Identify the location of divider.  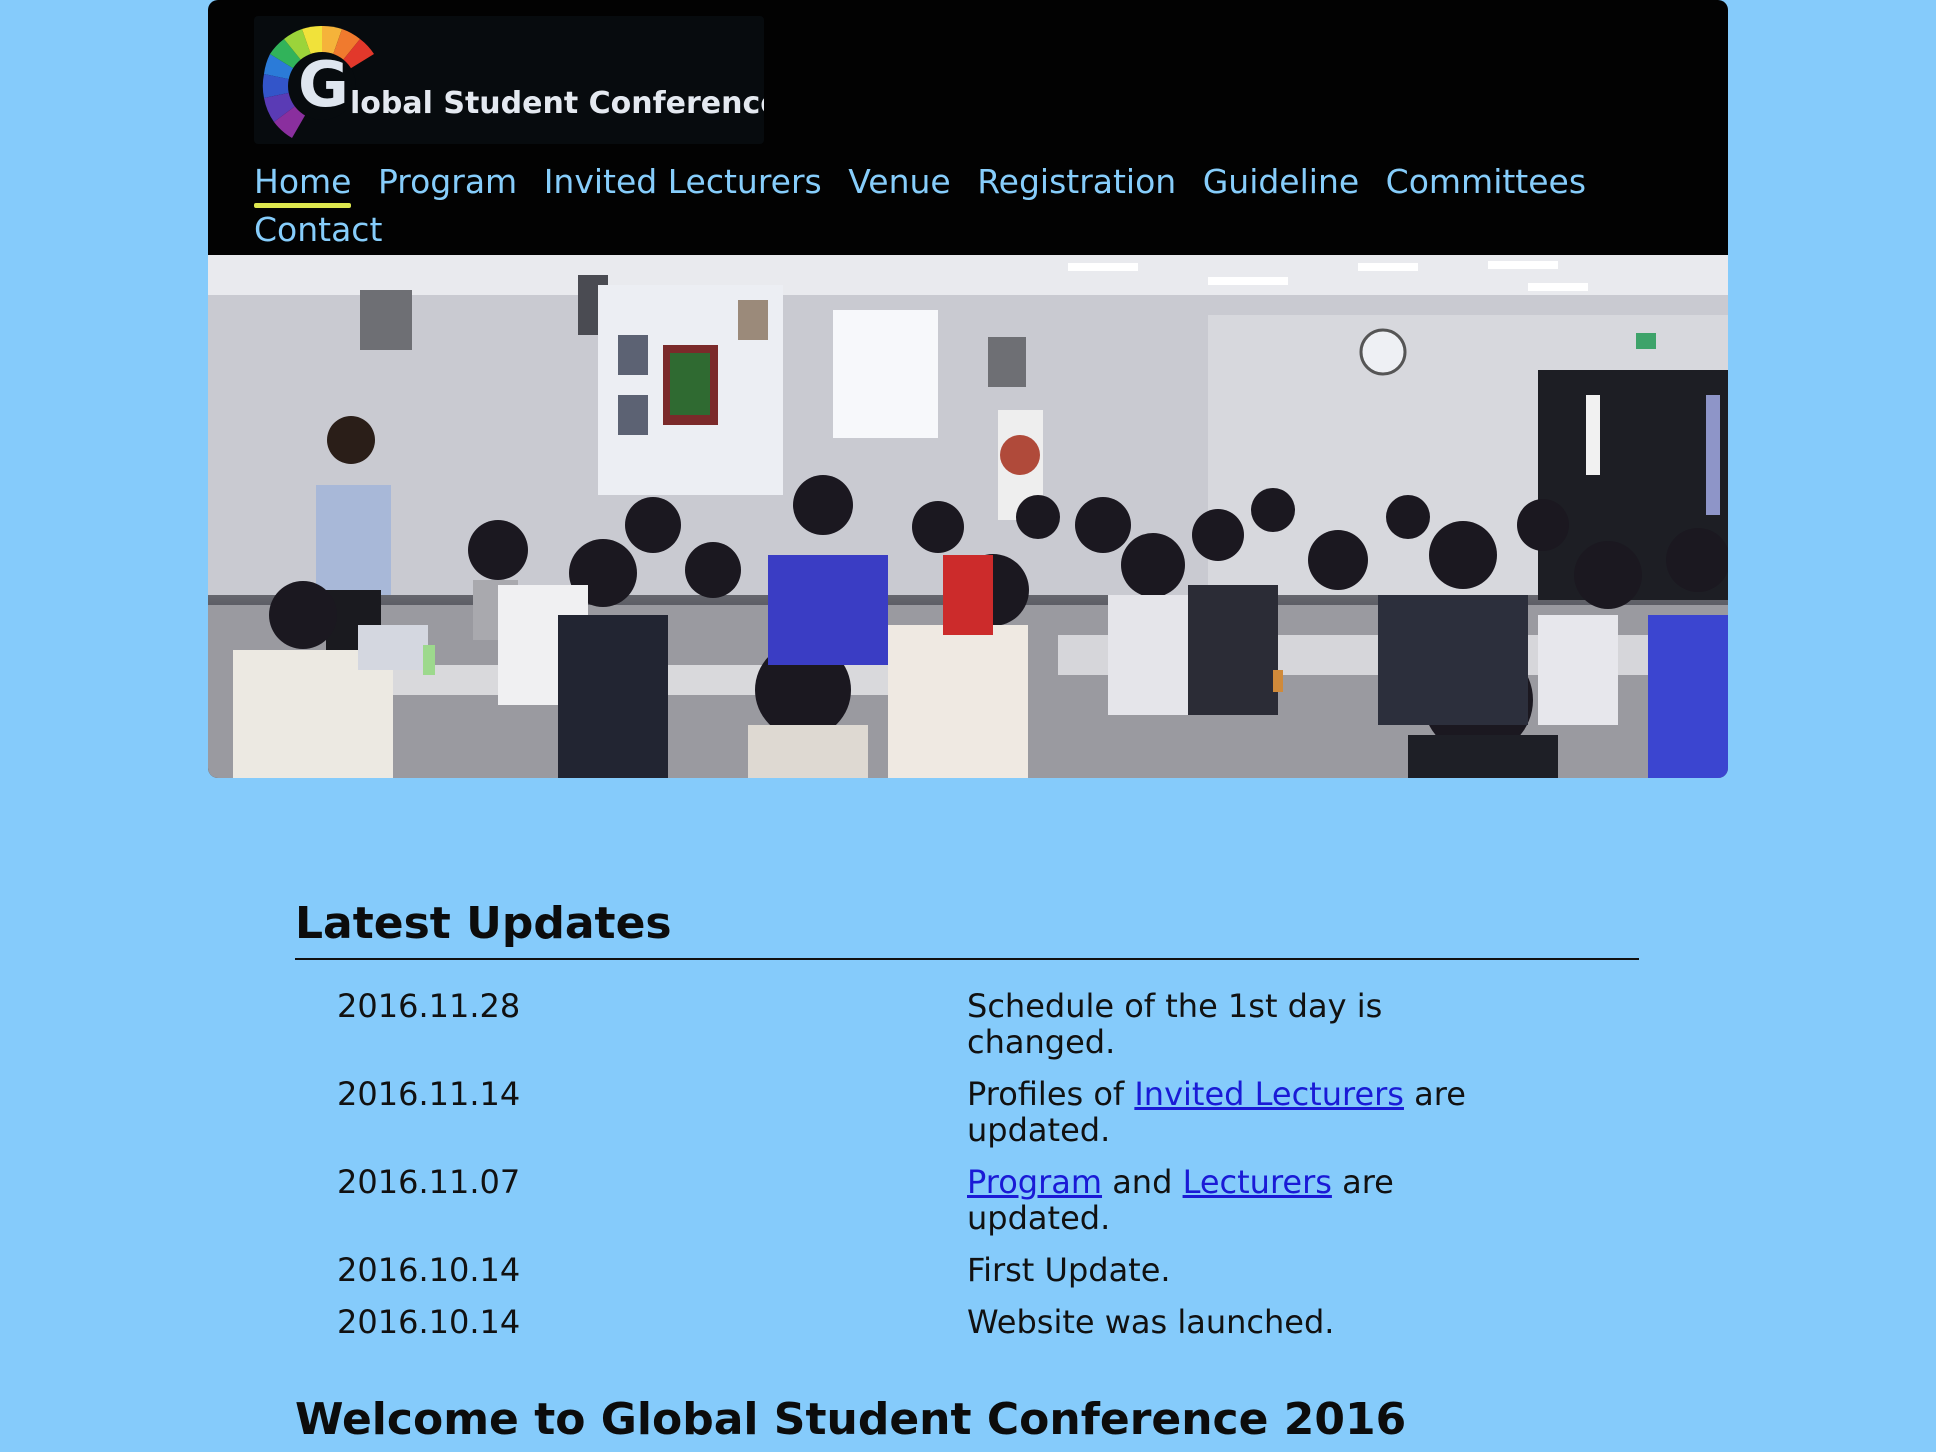
(967, 959).